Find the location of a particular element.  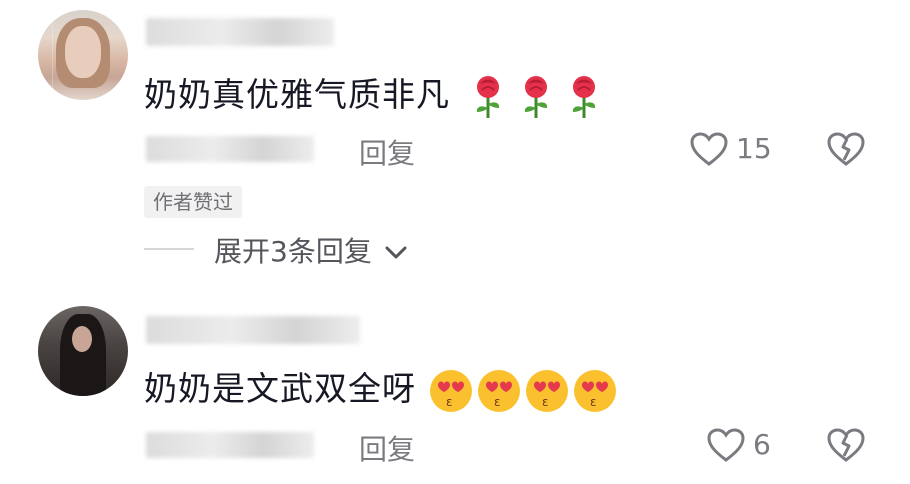

like-count: 15 is located at coordinates (754, 148).